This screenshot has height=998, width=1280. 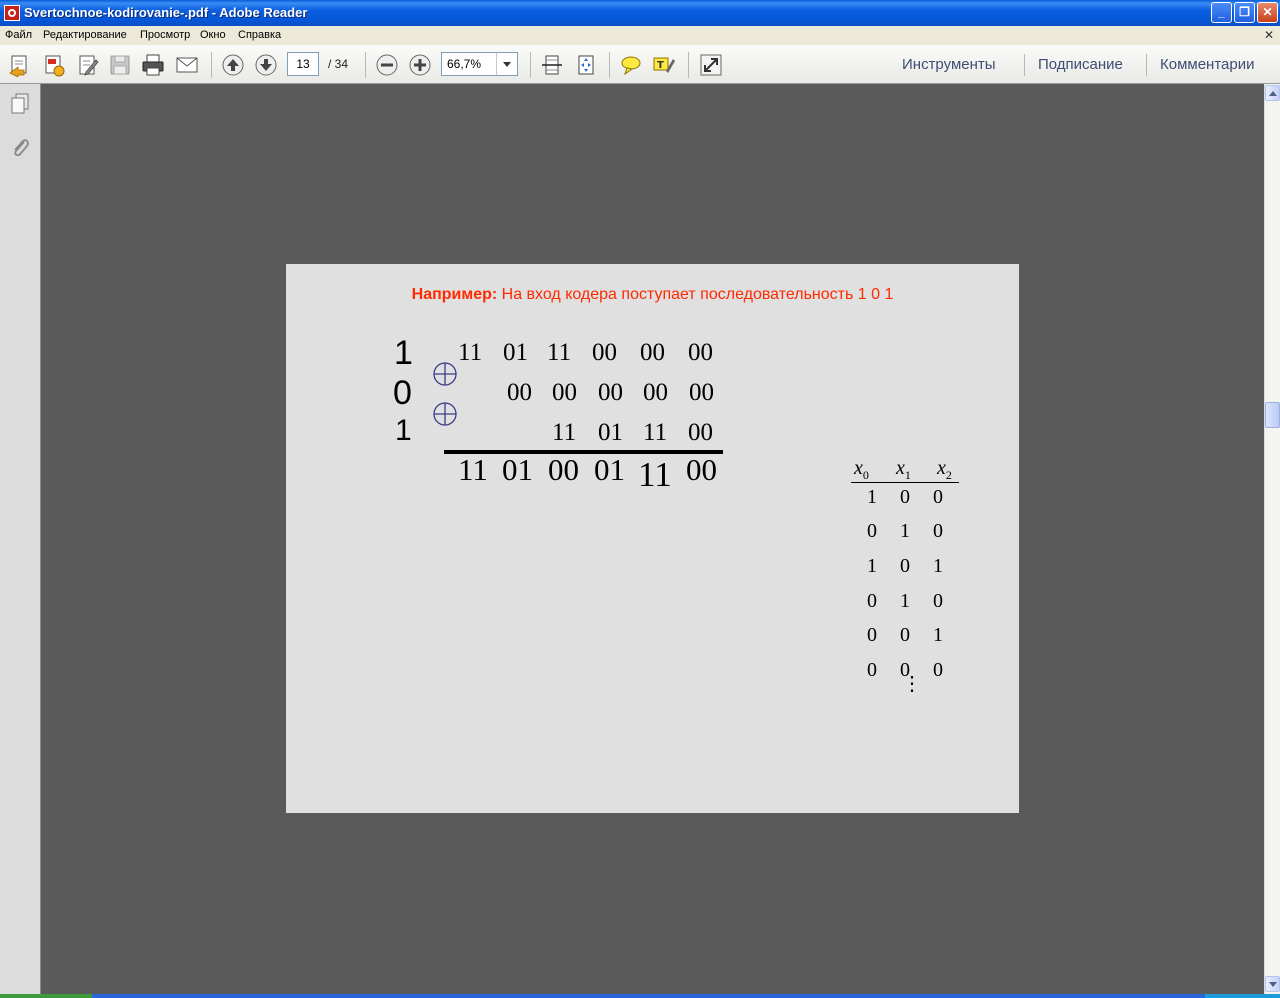 I want to click on next-page-icon, so click(x=266, y=65).